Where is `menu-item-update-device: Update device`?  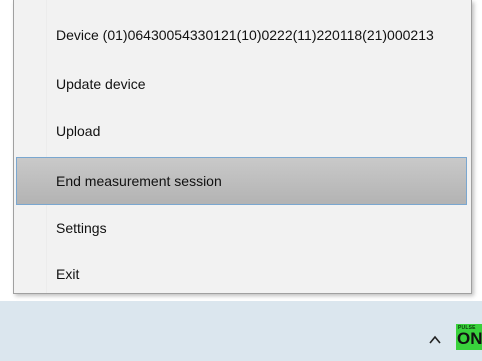
menu-item-update-device: Update device is located at coordinates (241, 84).